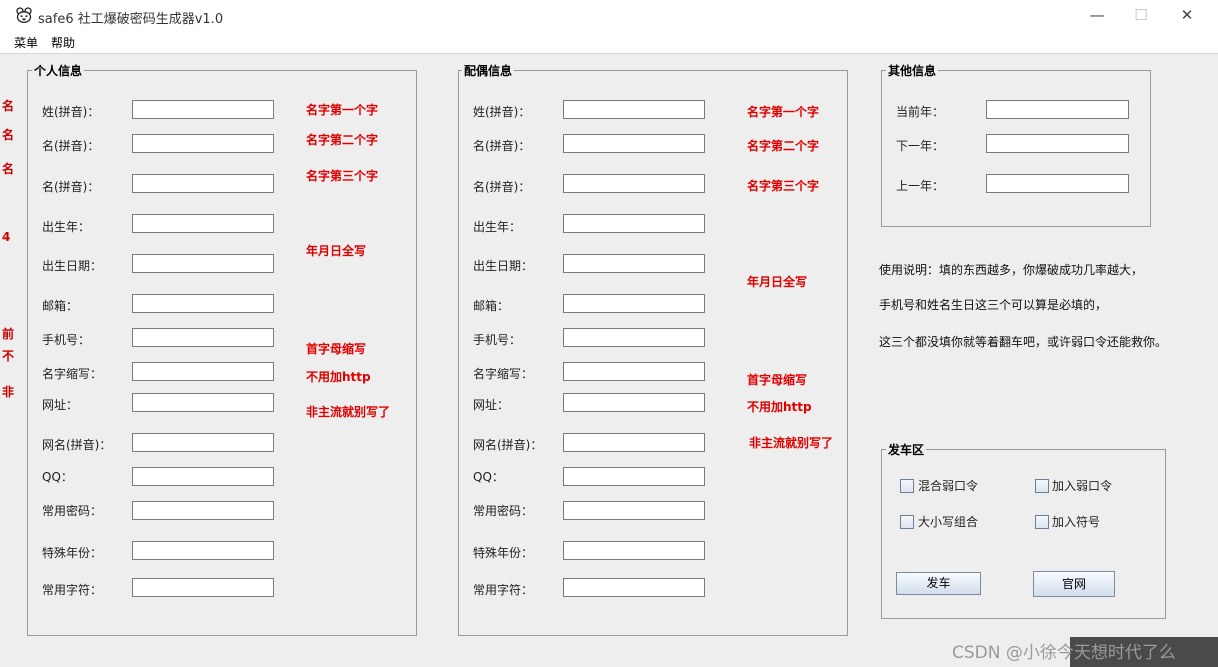 The image size is (1218, 667). What do you see at coordinates (948, 486) in the screenshot?
I see `mixed-weak-password-label: 混合弱口令` at bounding box center [948, 486].